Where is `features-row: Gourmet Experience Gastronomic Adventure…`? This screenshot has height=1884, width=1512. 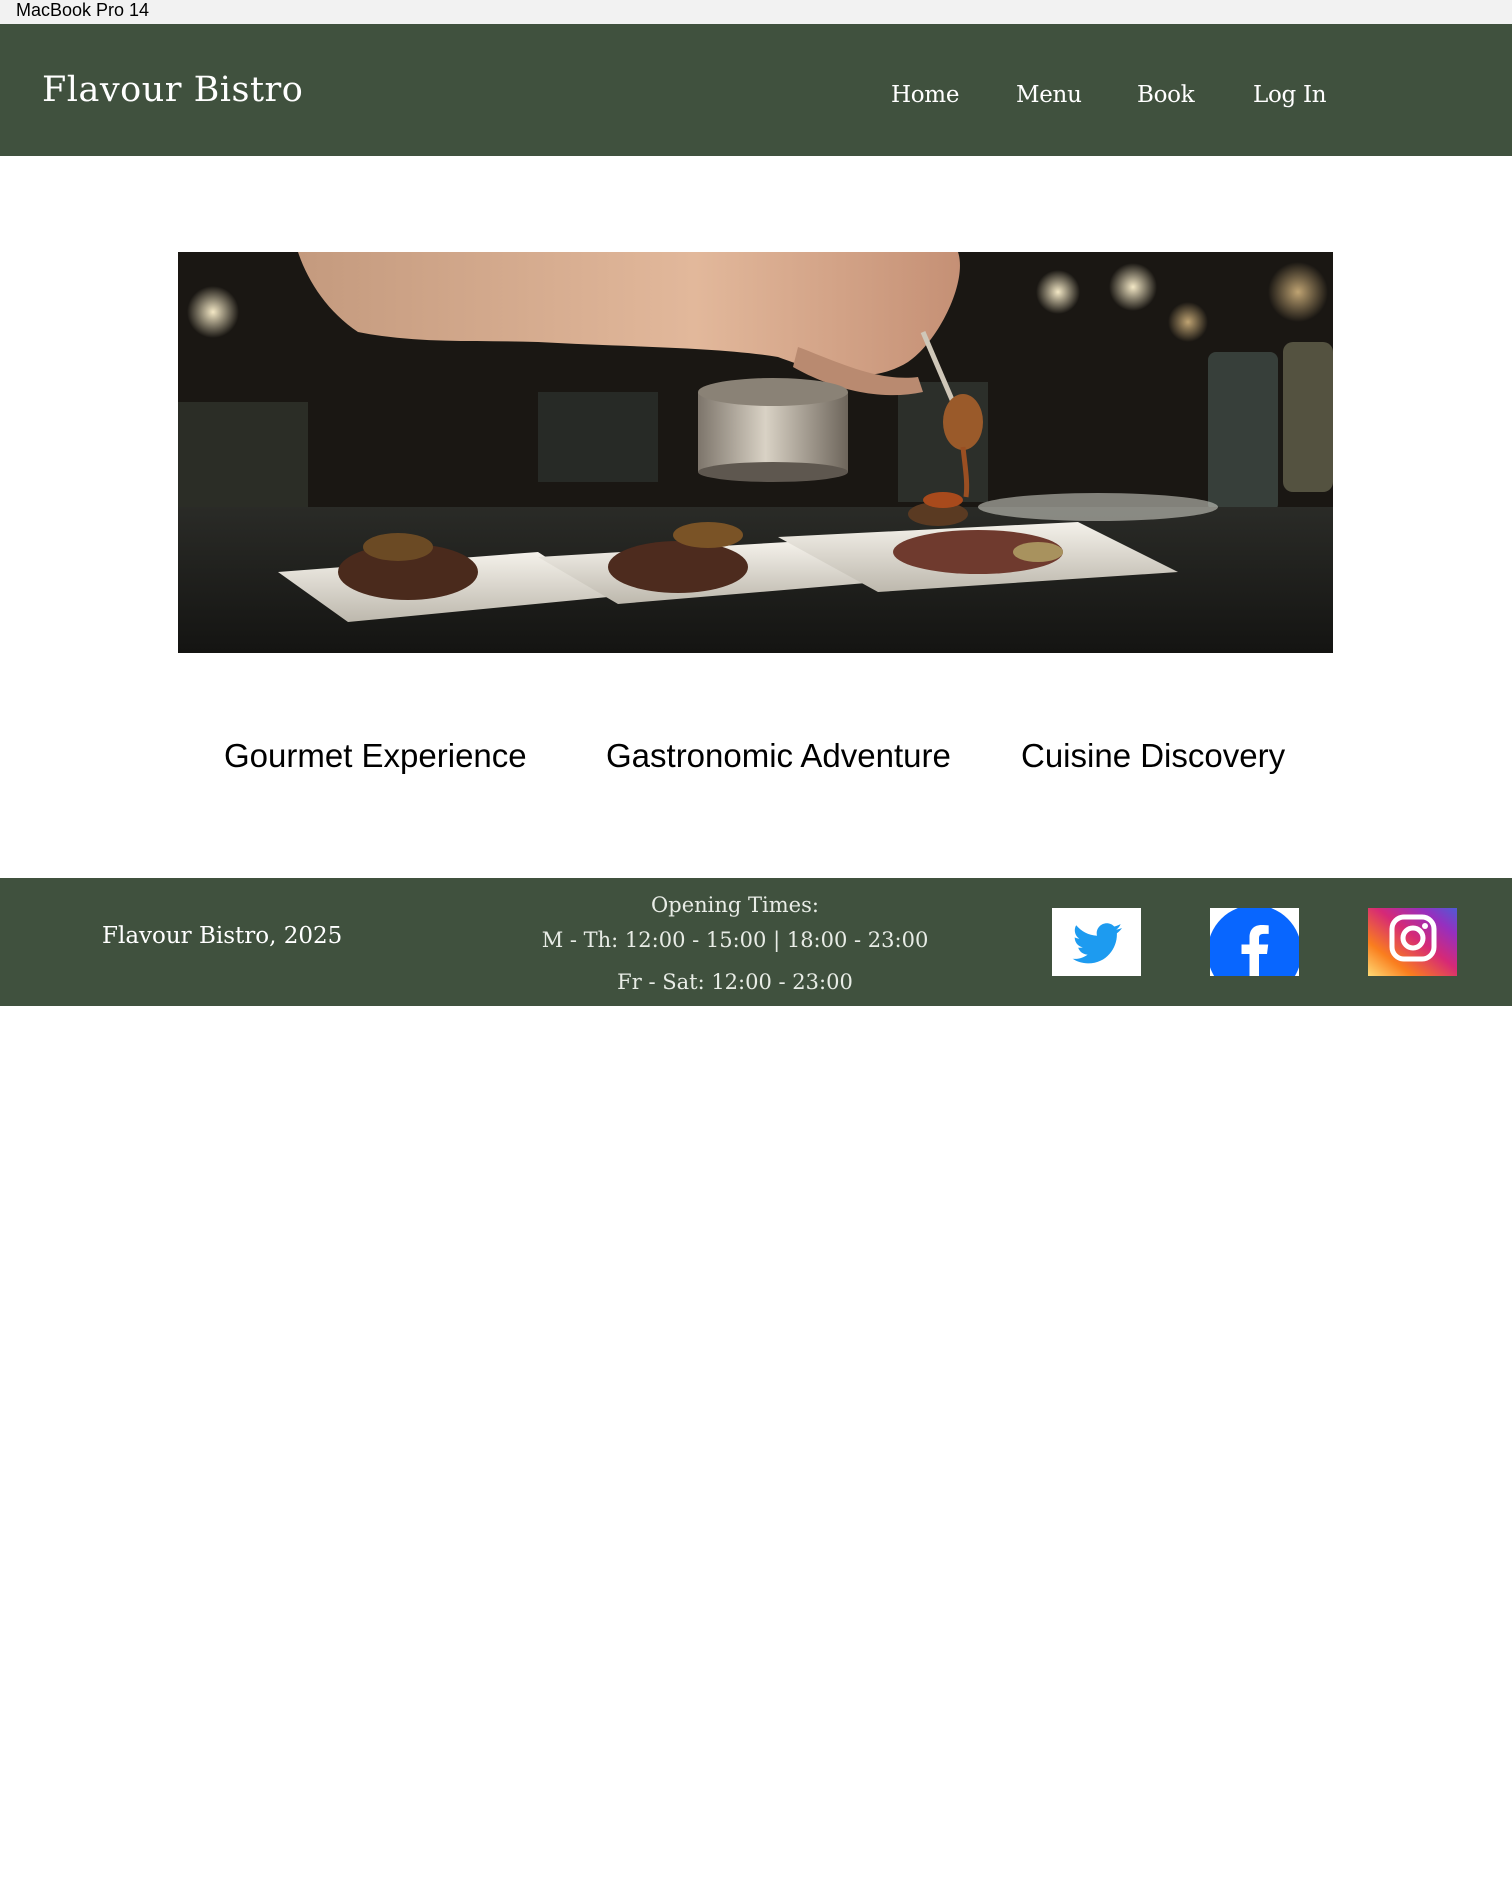
features-row: Gourmet Experience Gastronomic Adventure… is located at coordinates (756, 759).